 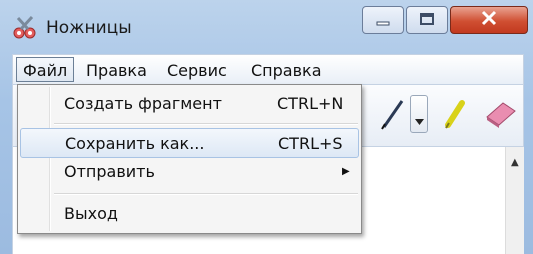 I want to click on submenu-arrow-icon: ▶, so click(x=346, y=171).